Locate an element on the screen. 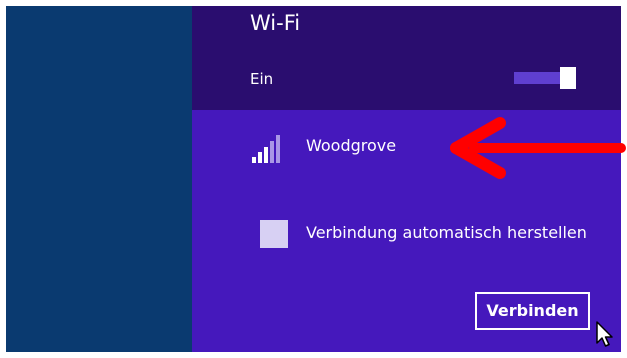 This screenshot has width=627, height=358. network-item-woodgrove: Woodgrove is located at coordinates (342, 146).